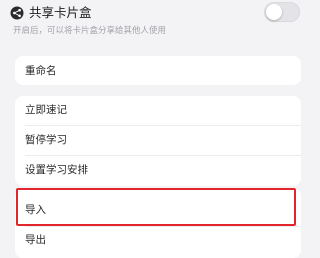  What do you see at coordinates (156, 207) in the screenshot?
I see `import-highlight-box` at bounding box center [156, 207].